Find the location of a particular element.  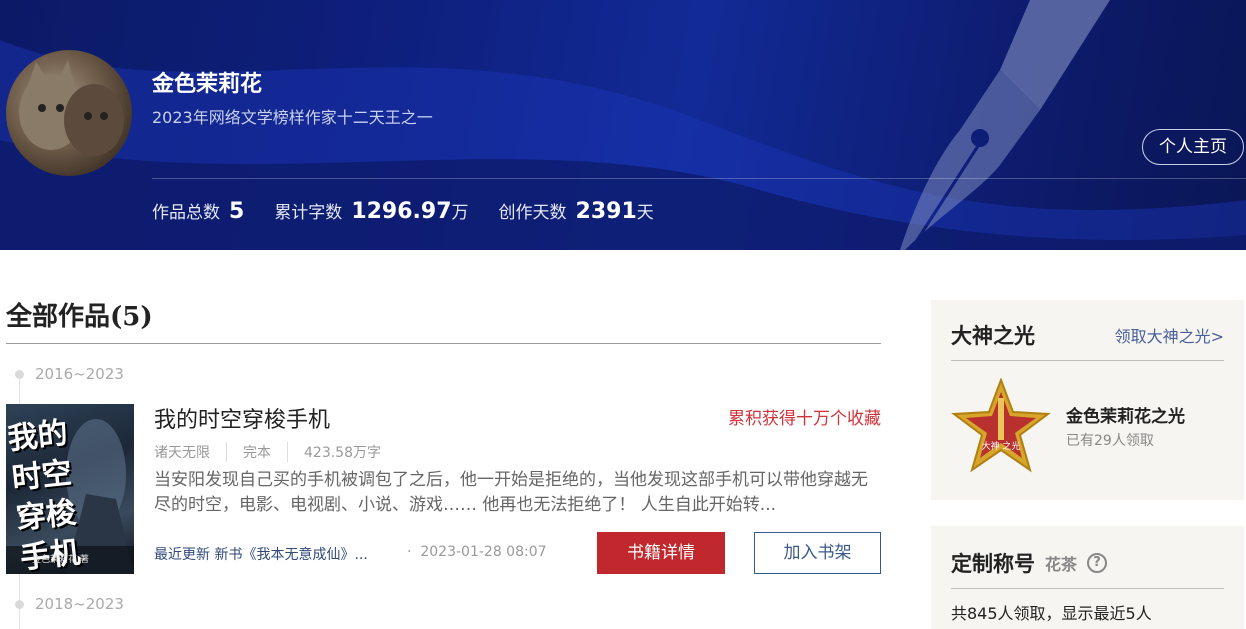

stat-label: 作品总数 is located at coordinates (186, 213).